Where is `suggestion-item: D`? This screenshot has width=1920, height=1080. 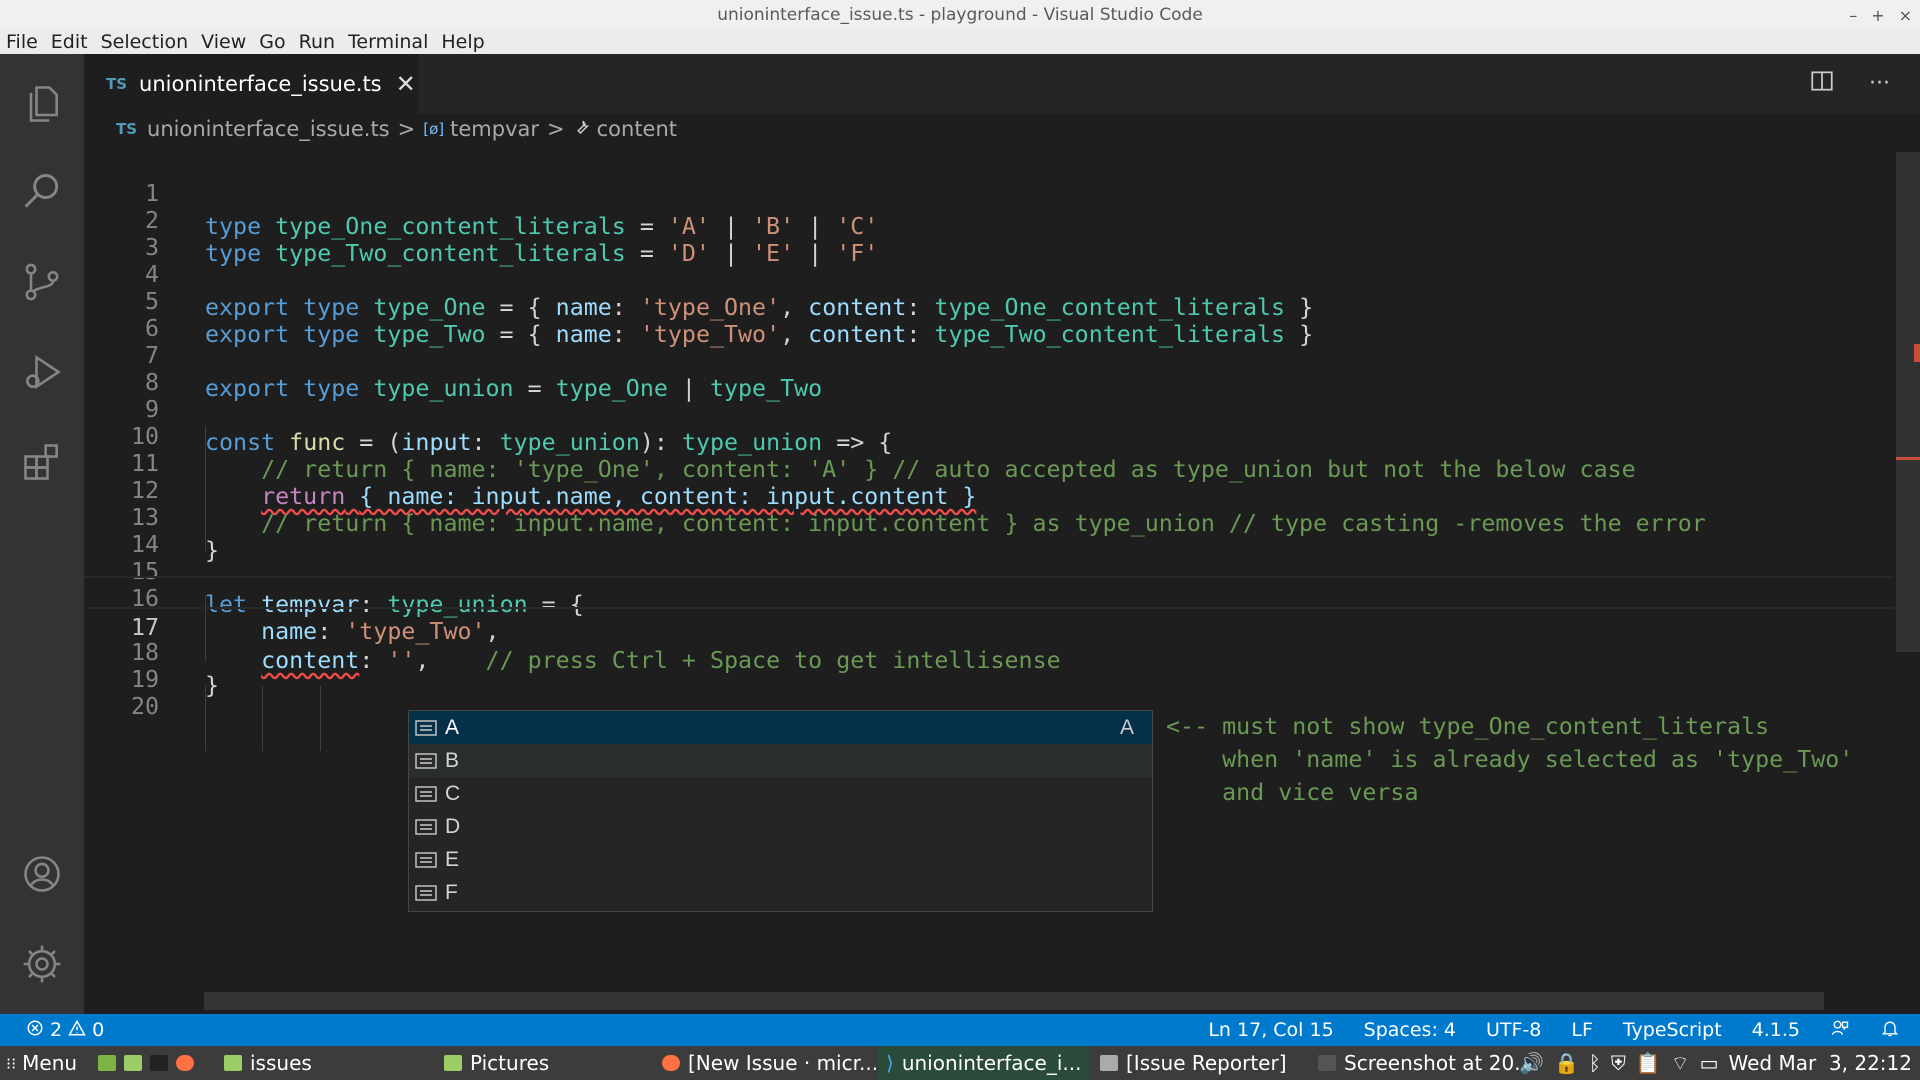 suggestion-item: D is located at coordinates (780, 826).